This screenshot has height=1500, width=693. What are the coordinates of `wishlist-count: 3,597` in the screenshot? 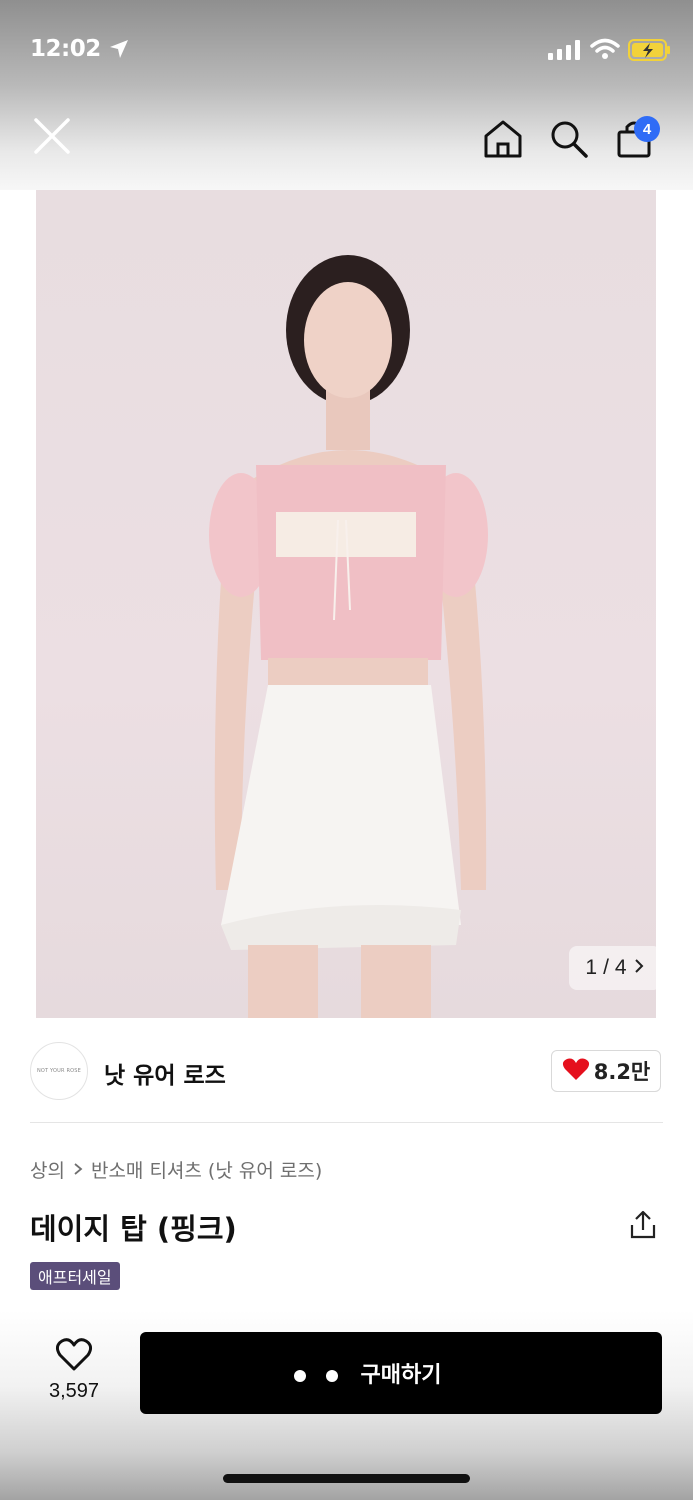 It's located at (74, 1391).